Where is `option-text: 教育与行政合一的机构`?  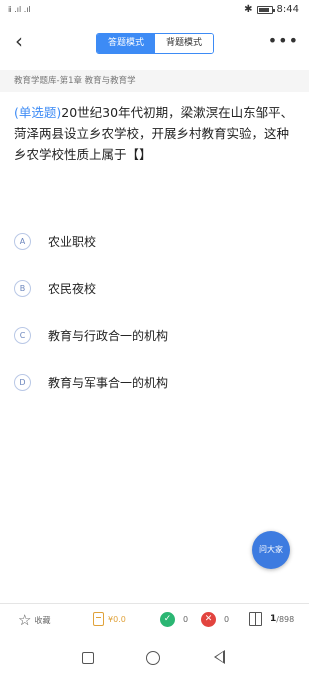 option-text: 教育与行政合一的机构 is located at coordinates (108, 336).